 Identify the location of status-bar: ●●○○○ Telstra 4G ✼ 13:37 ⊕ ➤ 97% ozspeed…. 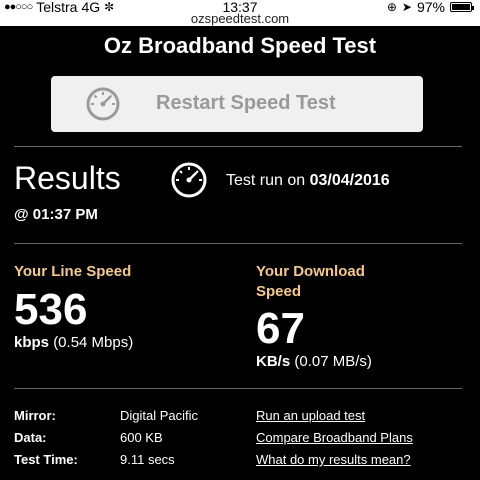
(240, 13).